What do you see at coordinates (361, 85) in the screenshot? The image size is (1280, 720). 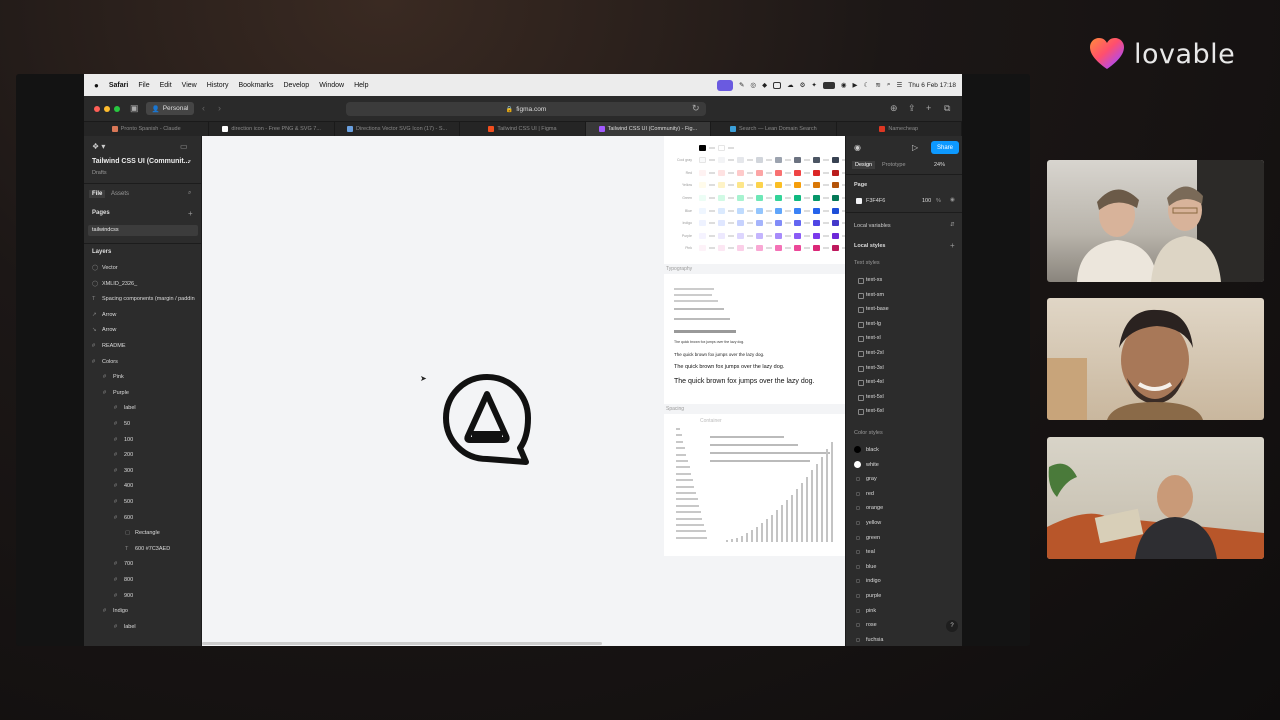 I see `menu-help: Help` at bounding box center [361, 85].